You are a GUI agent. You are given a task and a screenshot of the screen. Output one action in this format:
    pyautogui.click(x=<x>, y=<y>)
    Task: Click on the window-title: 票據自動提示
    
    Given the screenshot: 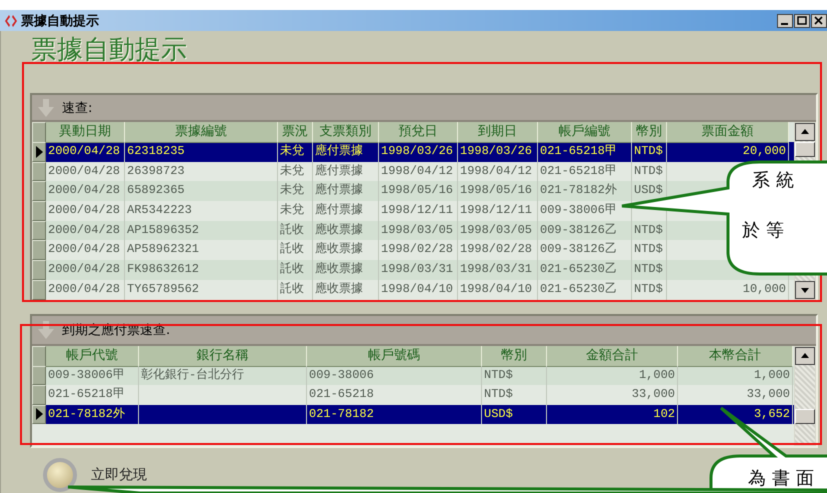 What is the action you would take?
    pyautogui.click(x=60, y=21)
    